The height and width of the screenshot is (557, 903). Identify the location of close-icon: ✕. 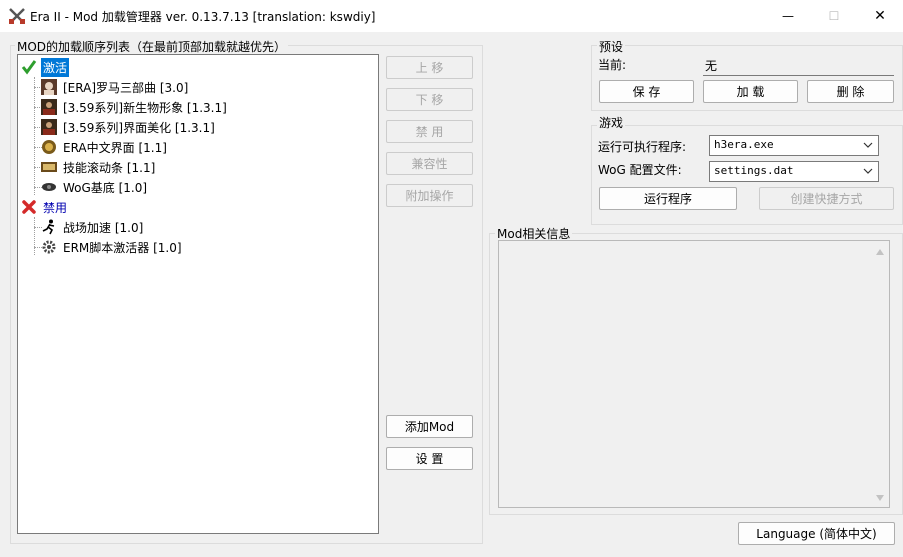
(880, 16).